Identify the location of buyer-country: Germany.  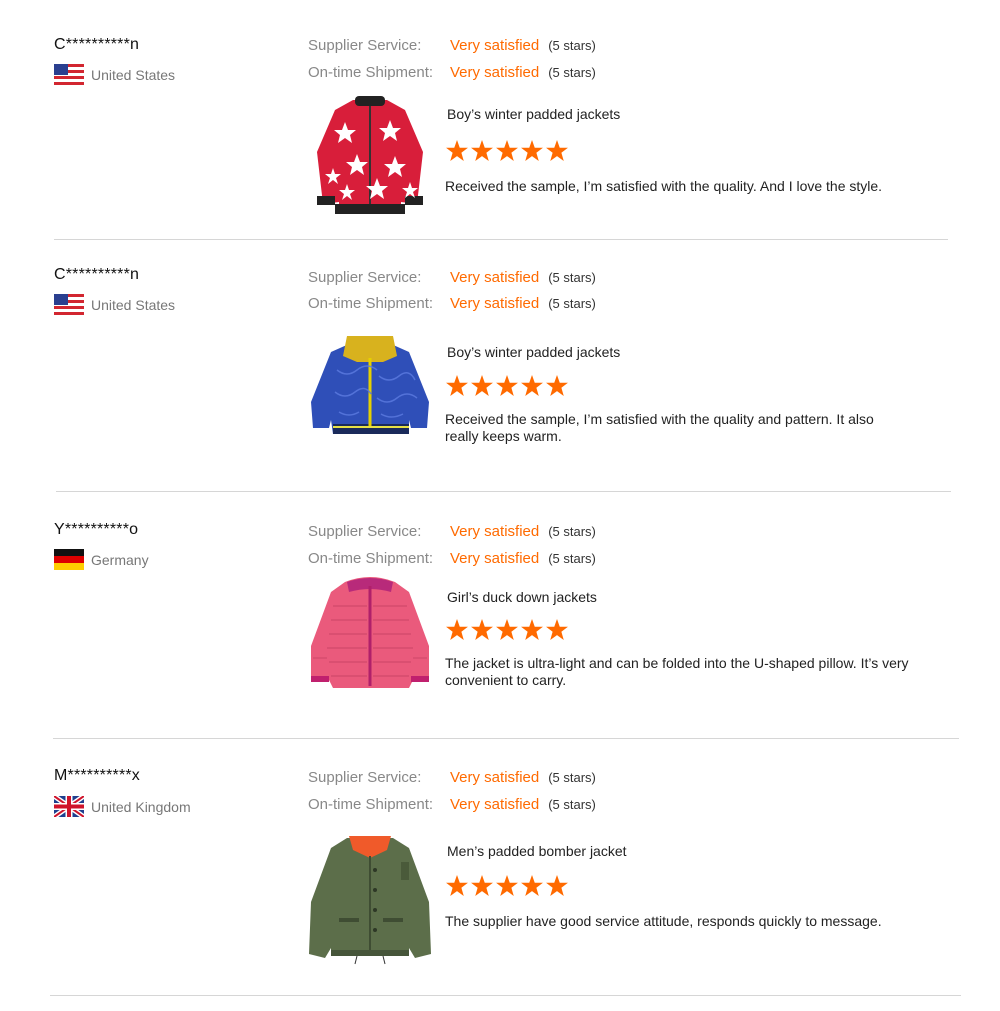
(101, 559).